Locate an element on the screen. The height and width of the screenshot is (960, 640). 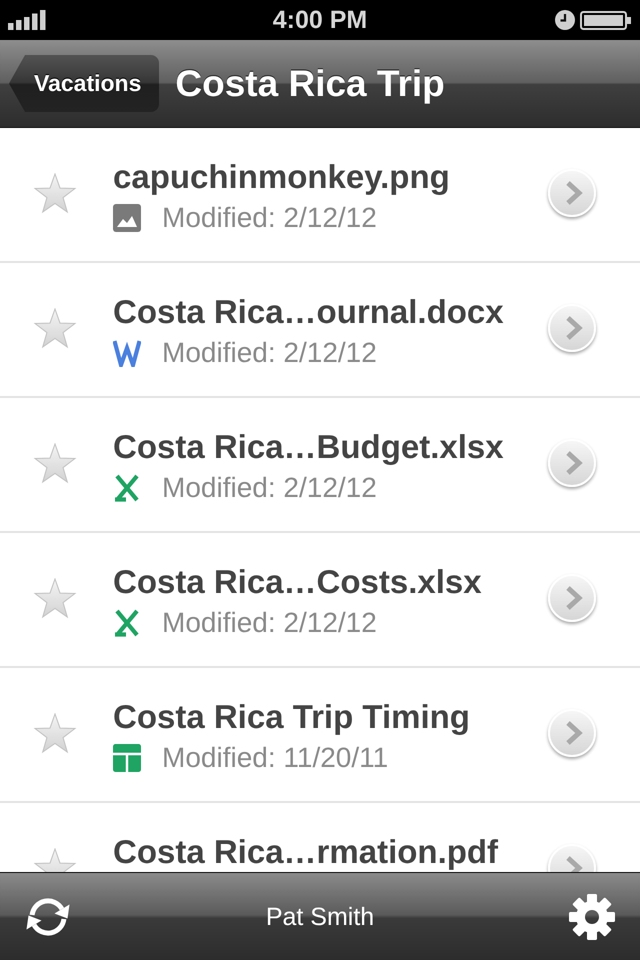
file-name: Costa Rica Trip Timing is located at coordinates (292, 717).